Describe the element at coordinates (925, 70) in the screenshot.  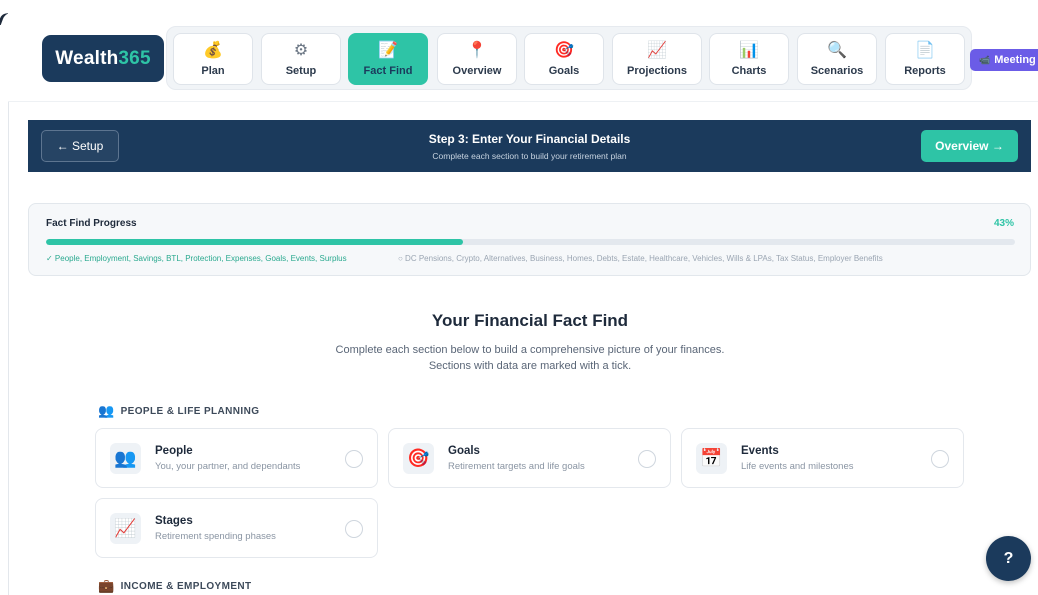
I see `tab-label: Reports` at that location.